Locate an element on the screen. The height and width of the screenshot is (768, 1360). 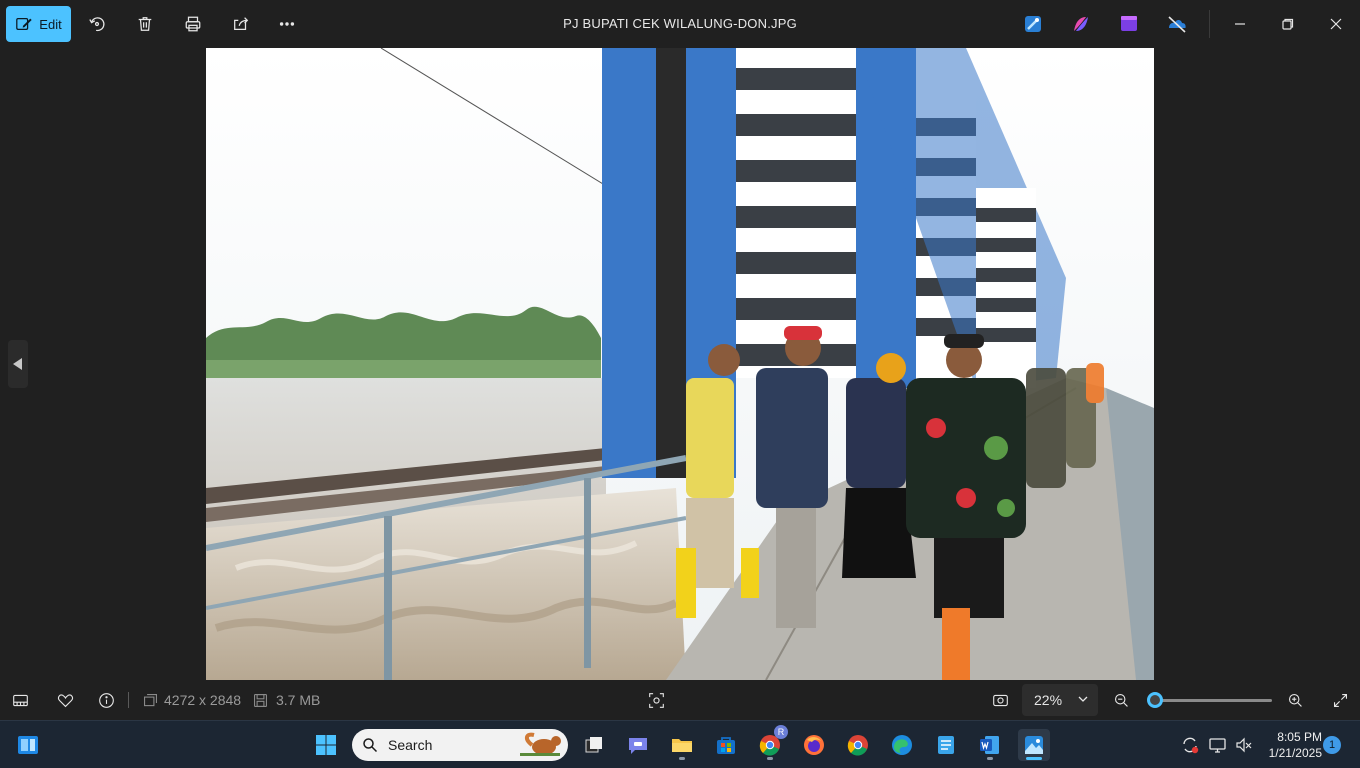
photos-button is located at coordinates (1034, 745).